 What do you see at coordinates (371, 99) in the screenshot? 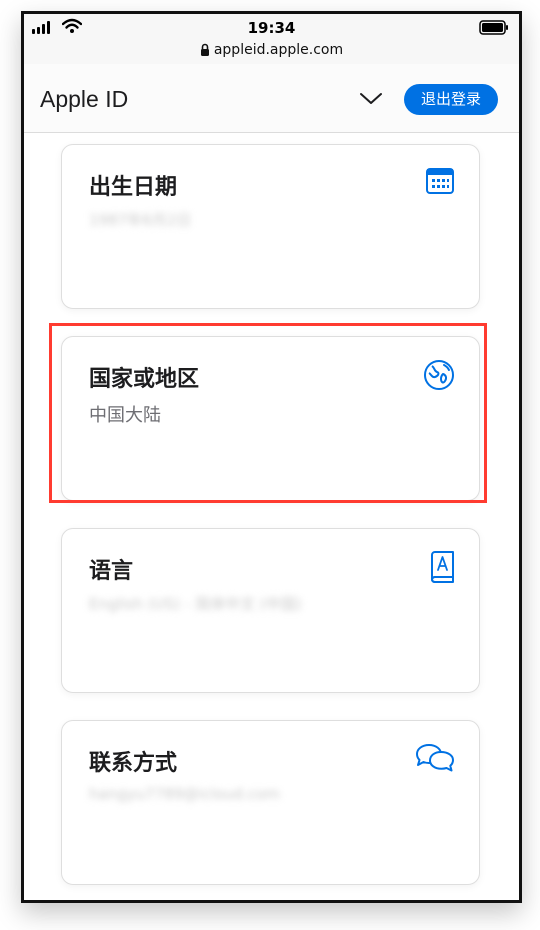
I see `chevron-down-icon` at bounding box center [371, 99].